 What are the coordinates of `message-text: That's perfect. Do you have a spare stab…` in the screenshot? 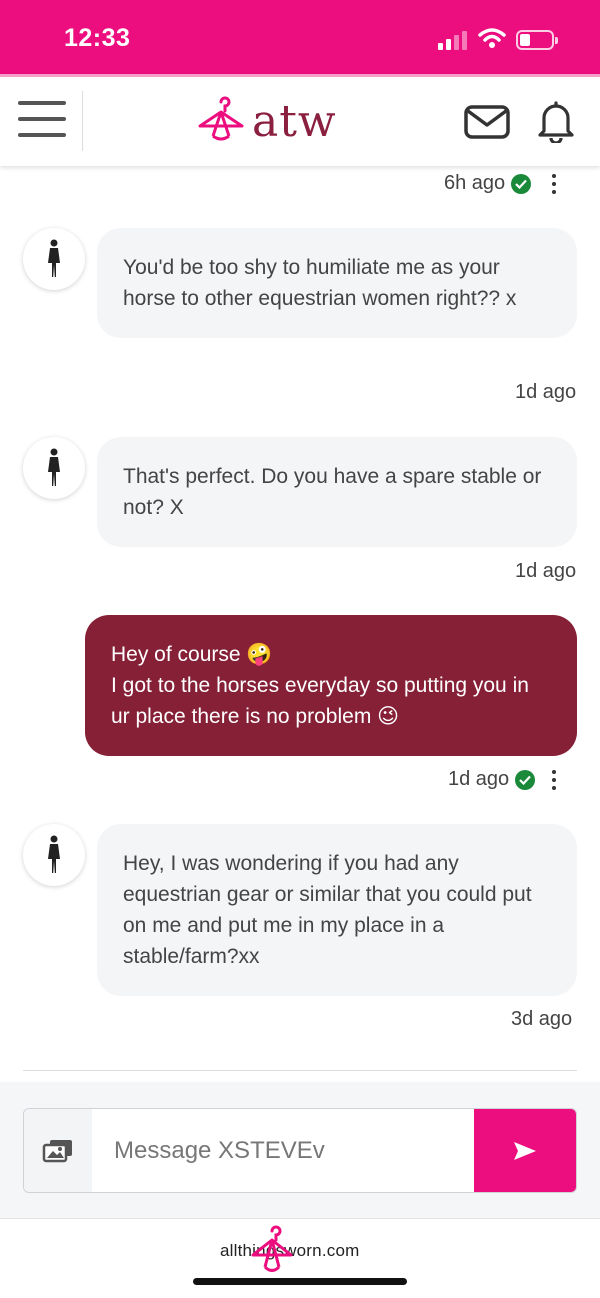 It's located at (332, 492).